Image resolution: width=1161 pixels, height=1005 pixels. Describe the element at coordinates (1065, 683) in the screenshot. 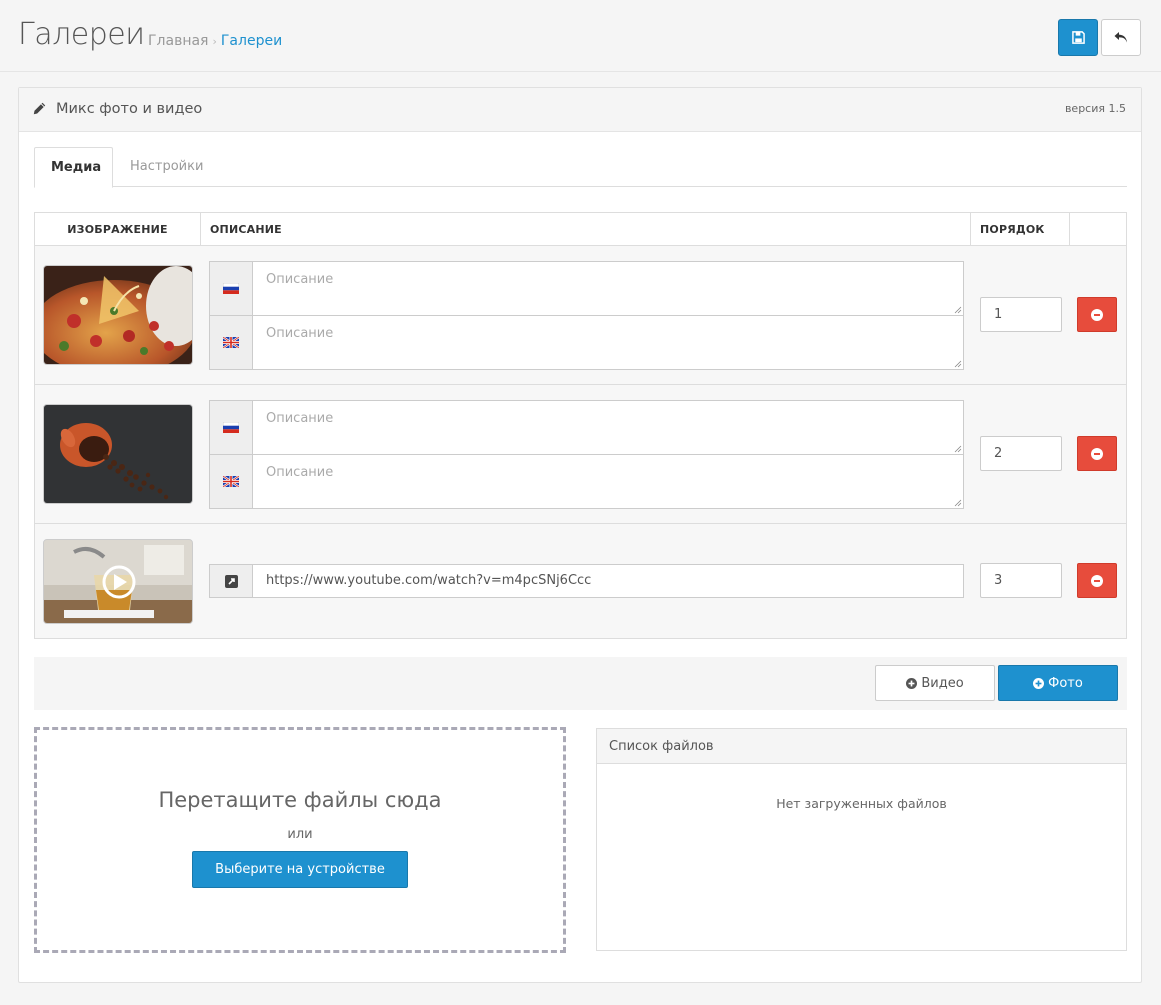

I see `add-photo-label: Фото` at that location.